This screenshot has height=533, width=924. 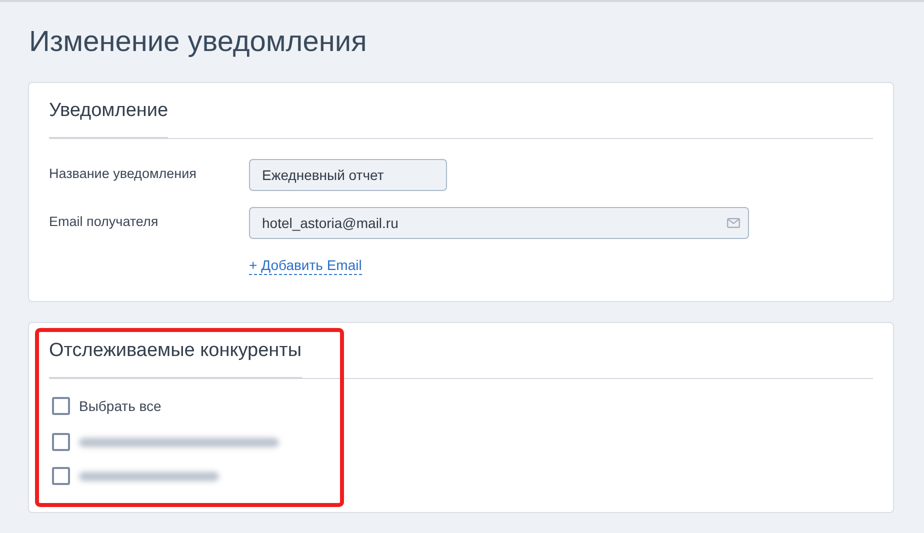 What do you see at coordinates (733, 223) in the screenshot?
I see `mail-icon` at bounding box center [733, 223].